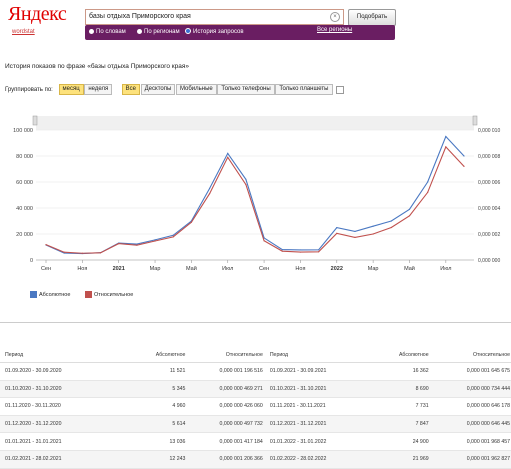  I want to click on col-absolute: Абсолютное, so click(154, 355).